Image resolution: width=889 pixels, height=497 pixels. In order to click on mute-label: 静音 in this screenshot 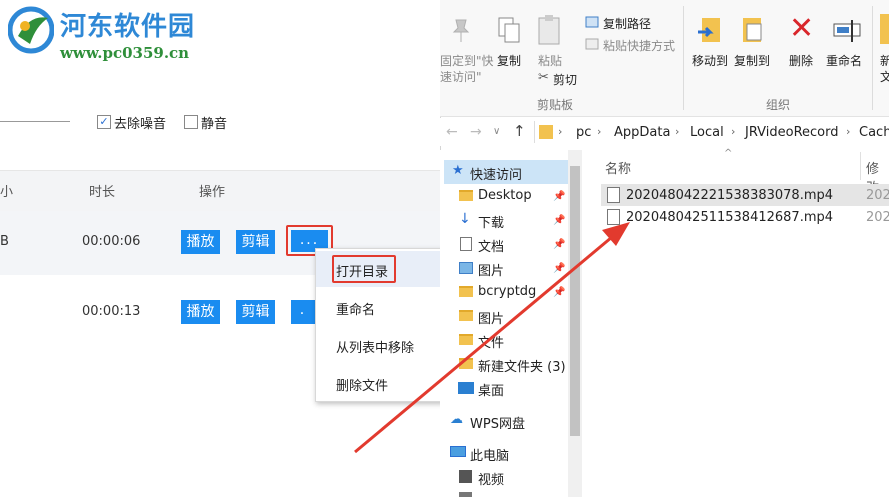, I will do `click(214, 124)`.